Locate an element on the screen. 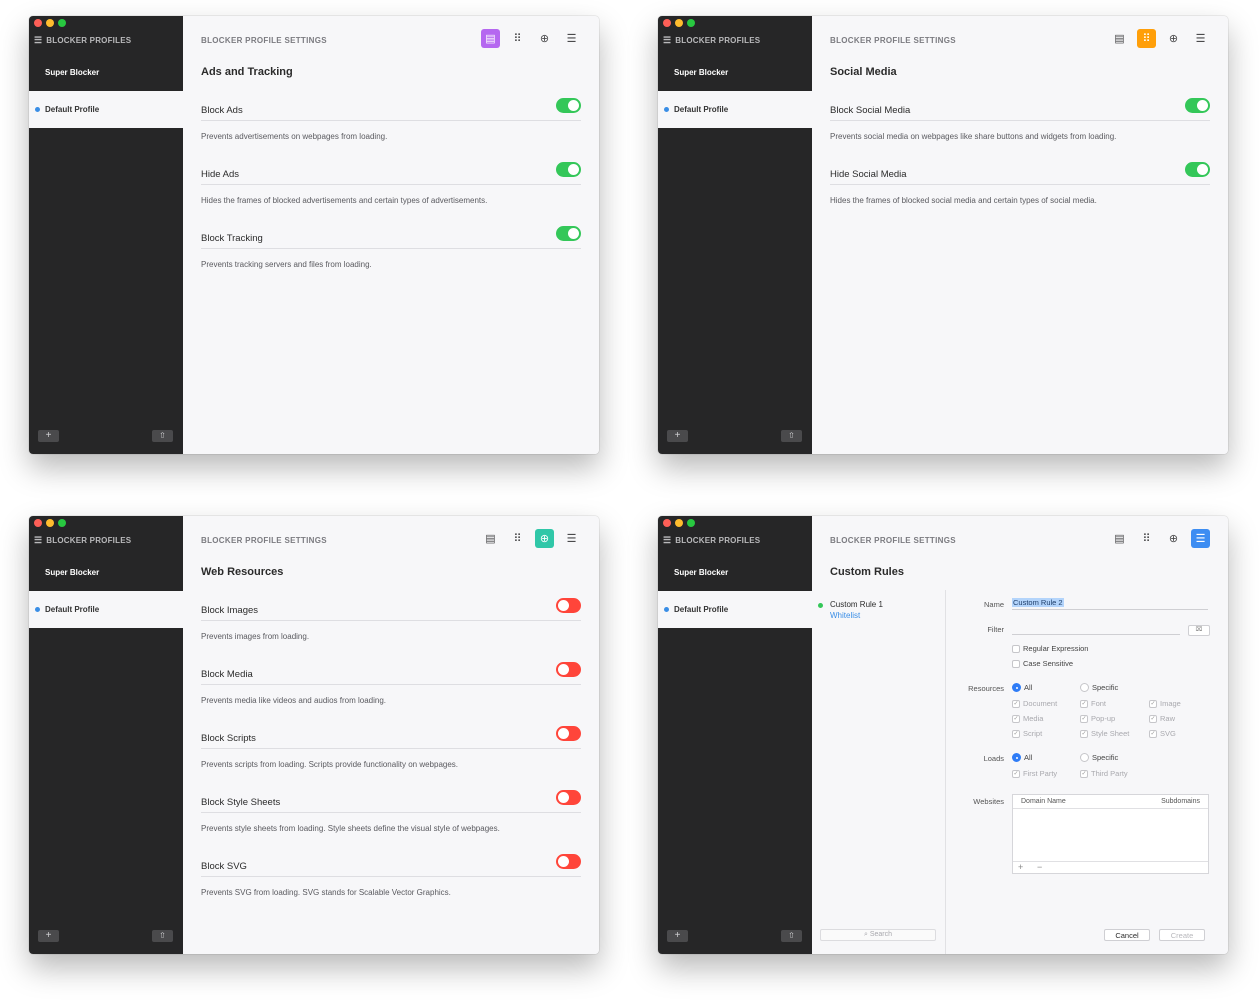 The width and height of the screenshot is (1259, 1000). resource-script-checkbox: ✓ Script is located at coordinates (1027, 733).